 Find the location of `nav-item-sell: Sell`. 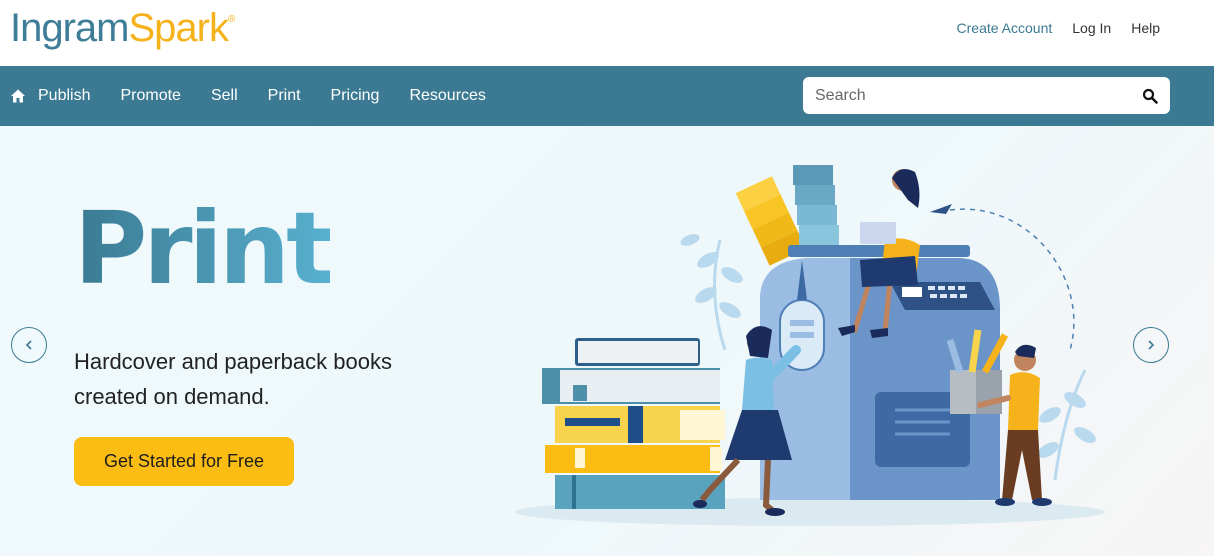

nav-item-sell: Sell is located at coordinates (224, 96).